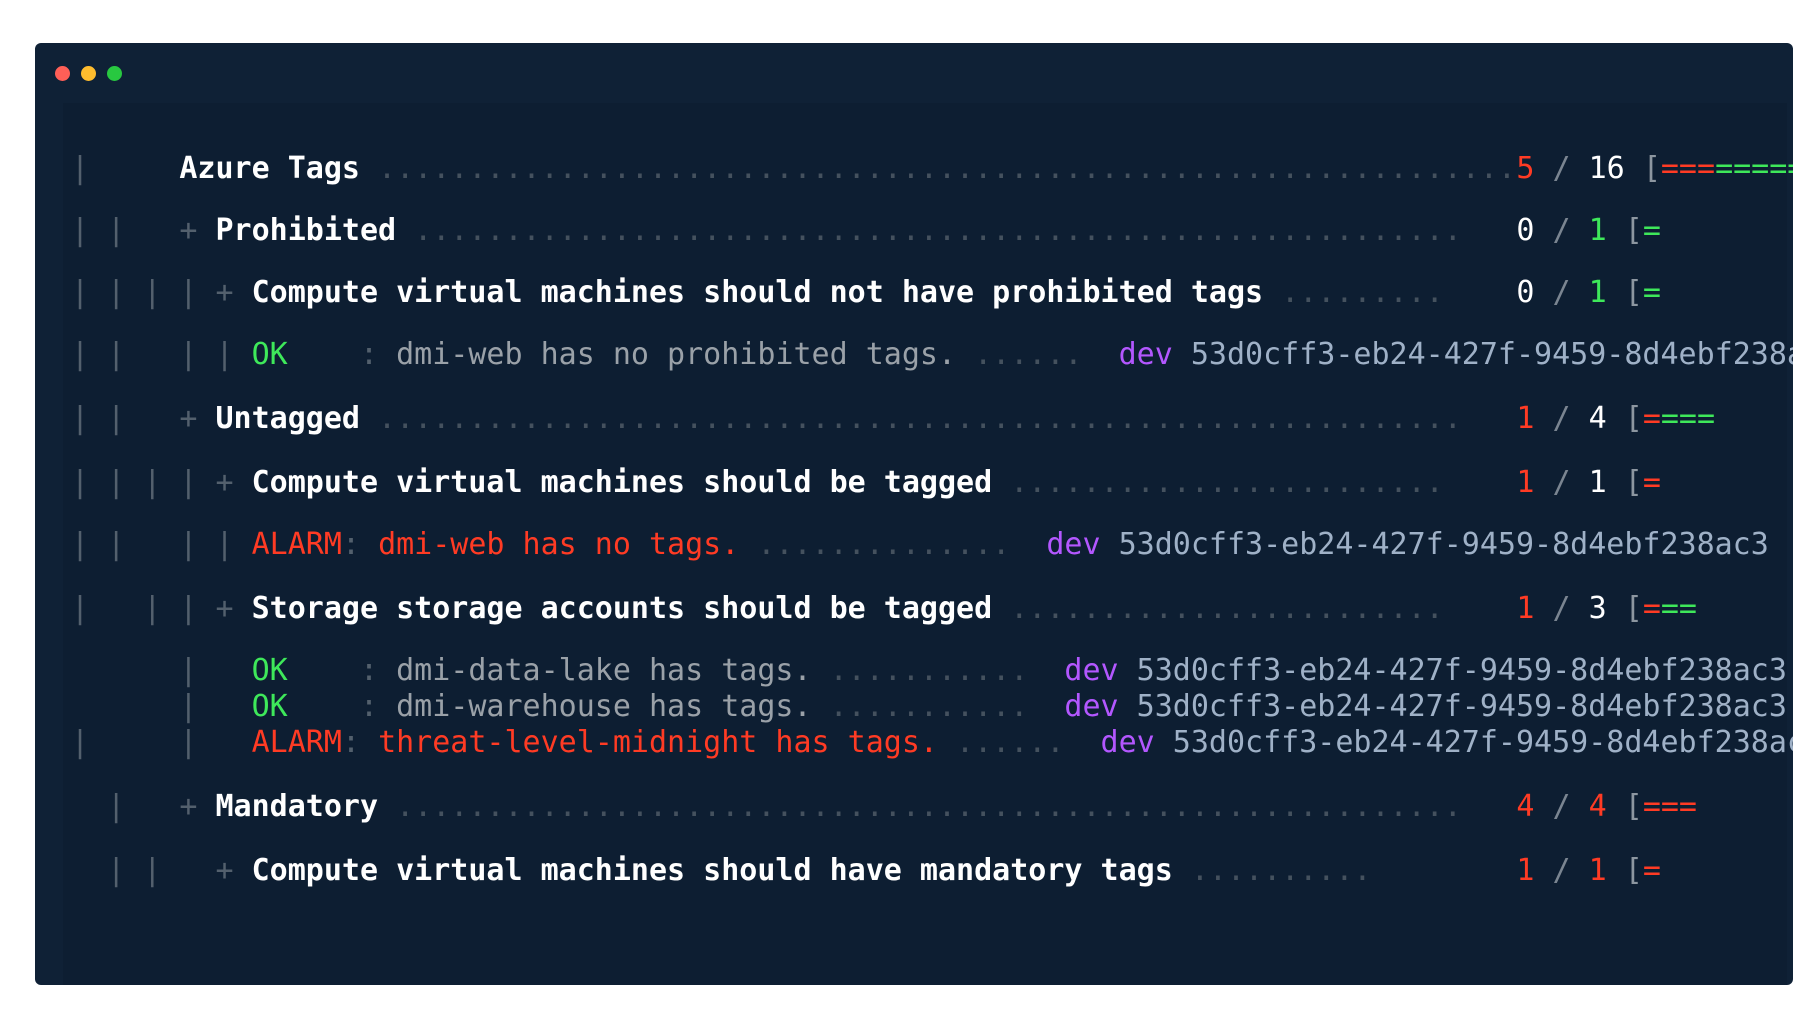 The image size is (1820, 1024). Describe the element at coordinates (1600, 274) in the screenshot. I see `control-prohibited-vm-counts: 0 / 1 [= ]` at that location.